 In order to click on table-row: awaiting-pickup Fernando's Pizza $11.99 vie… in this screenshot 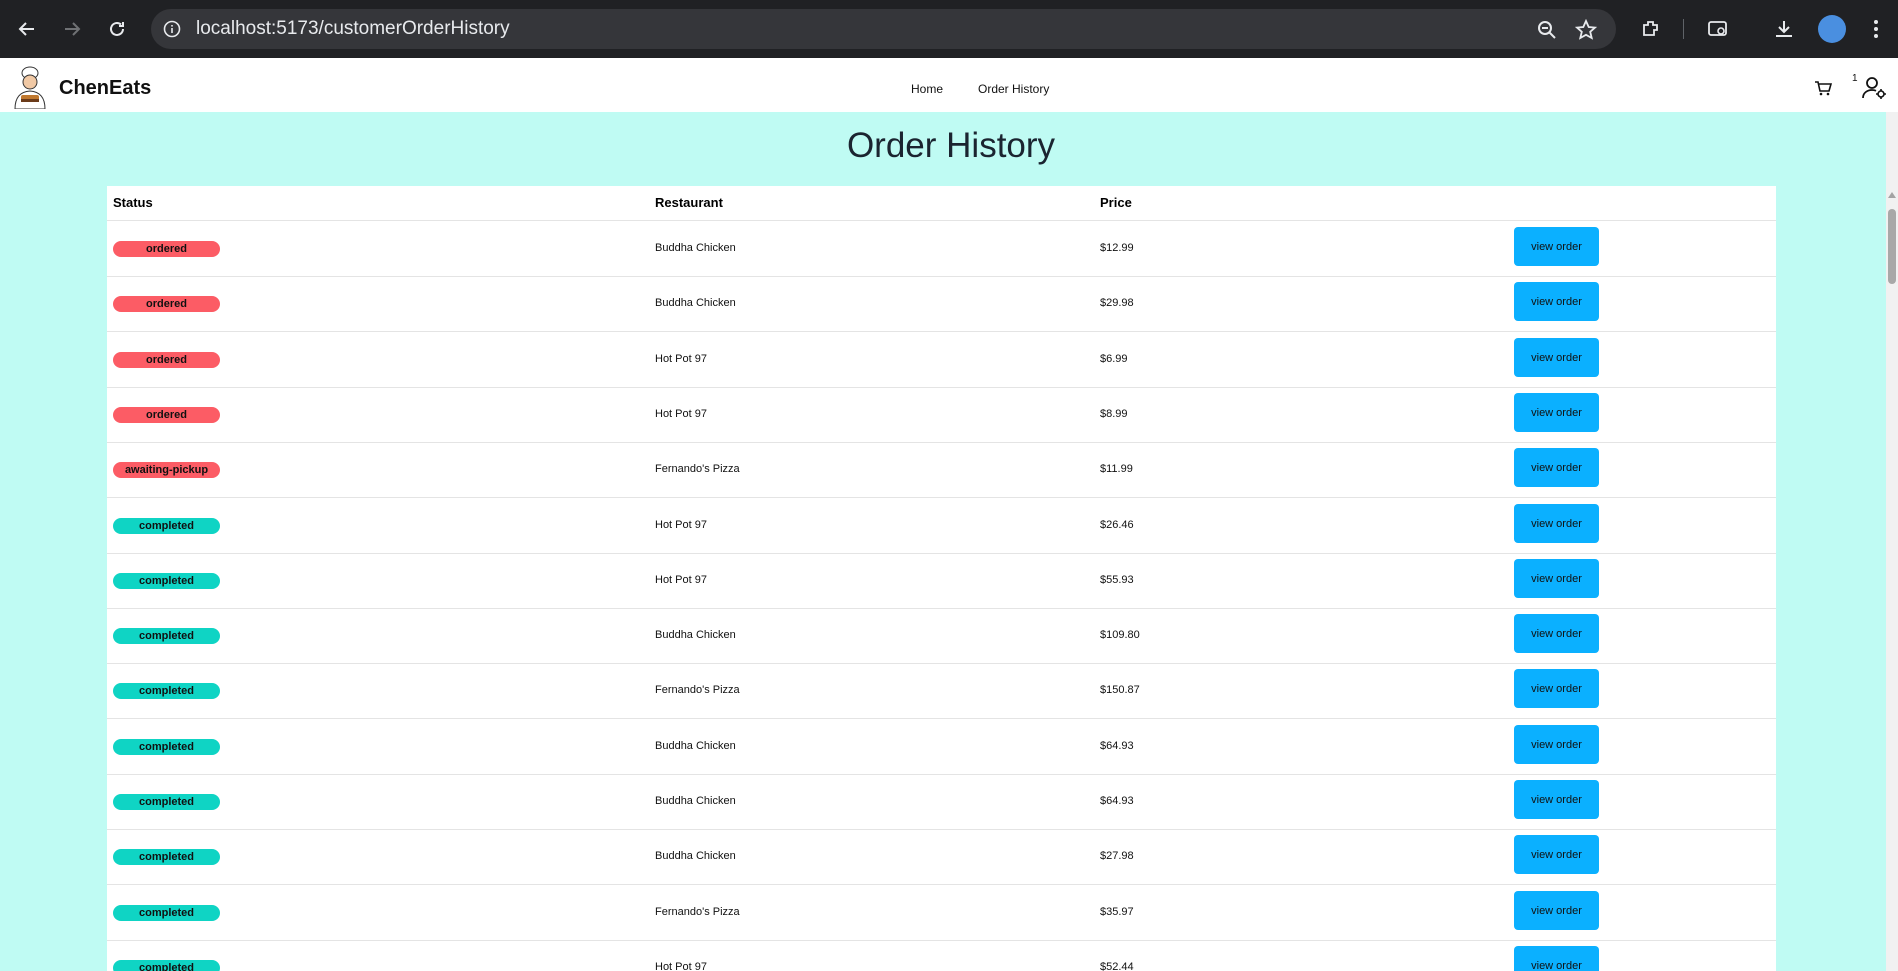, I will do `click(941, 470)`.